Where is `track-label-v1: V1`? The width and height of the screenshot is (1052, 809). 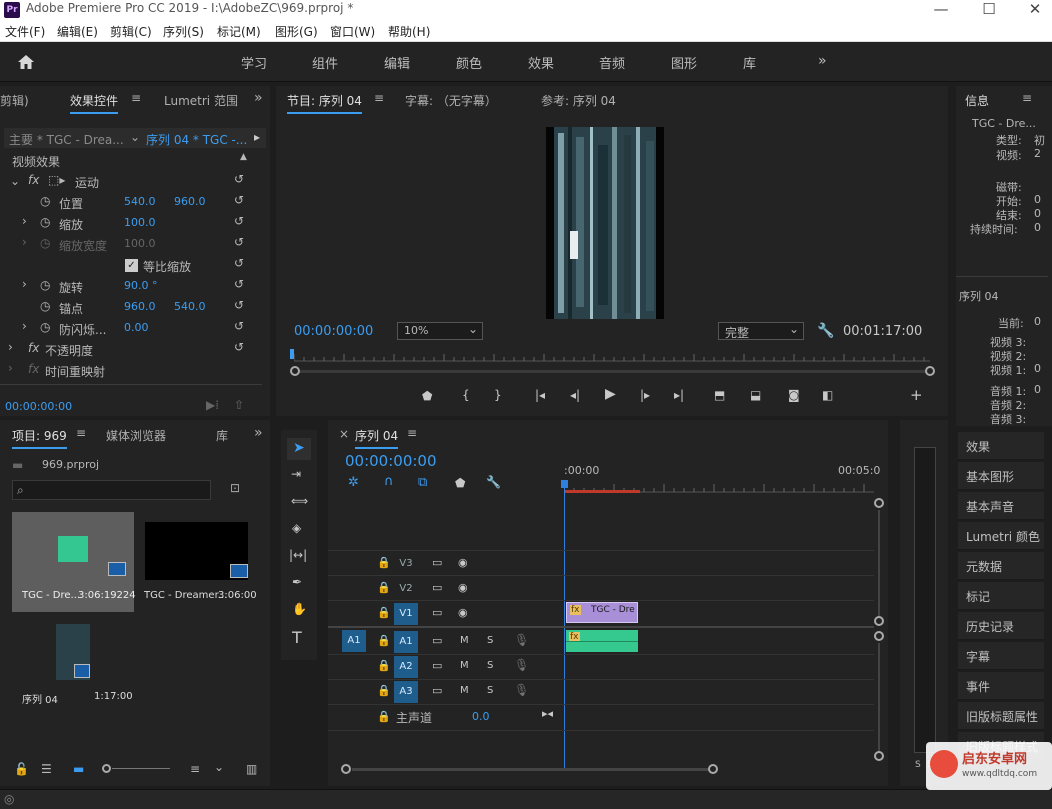 track-label-v1: V1 is located at coordinates (406, 614).